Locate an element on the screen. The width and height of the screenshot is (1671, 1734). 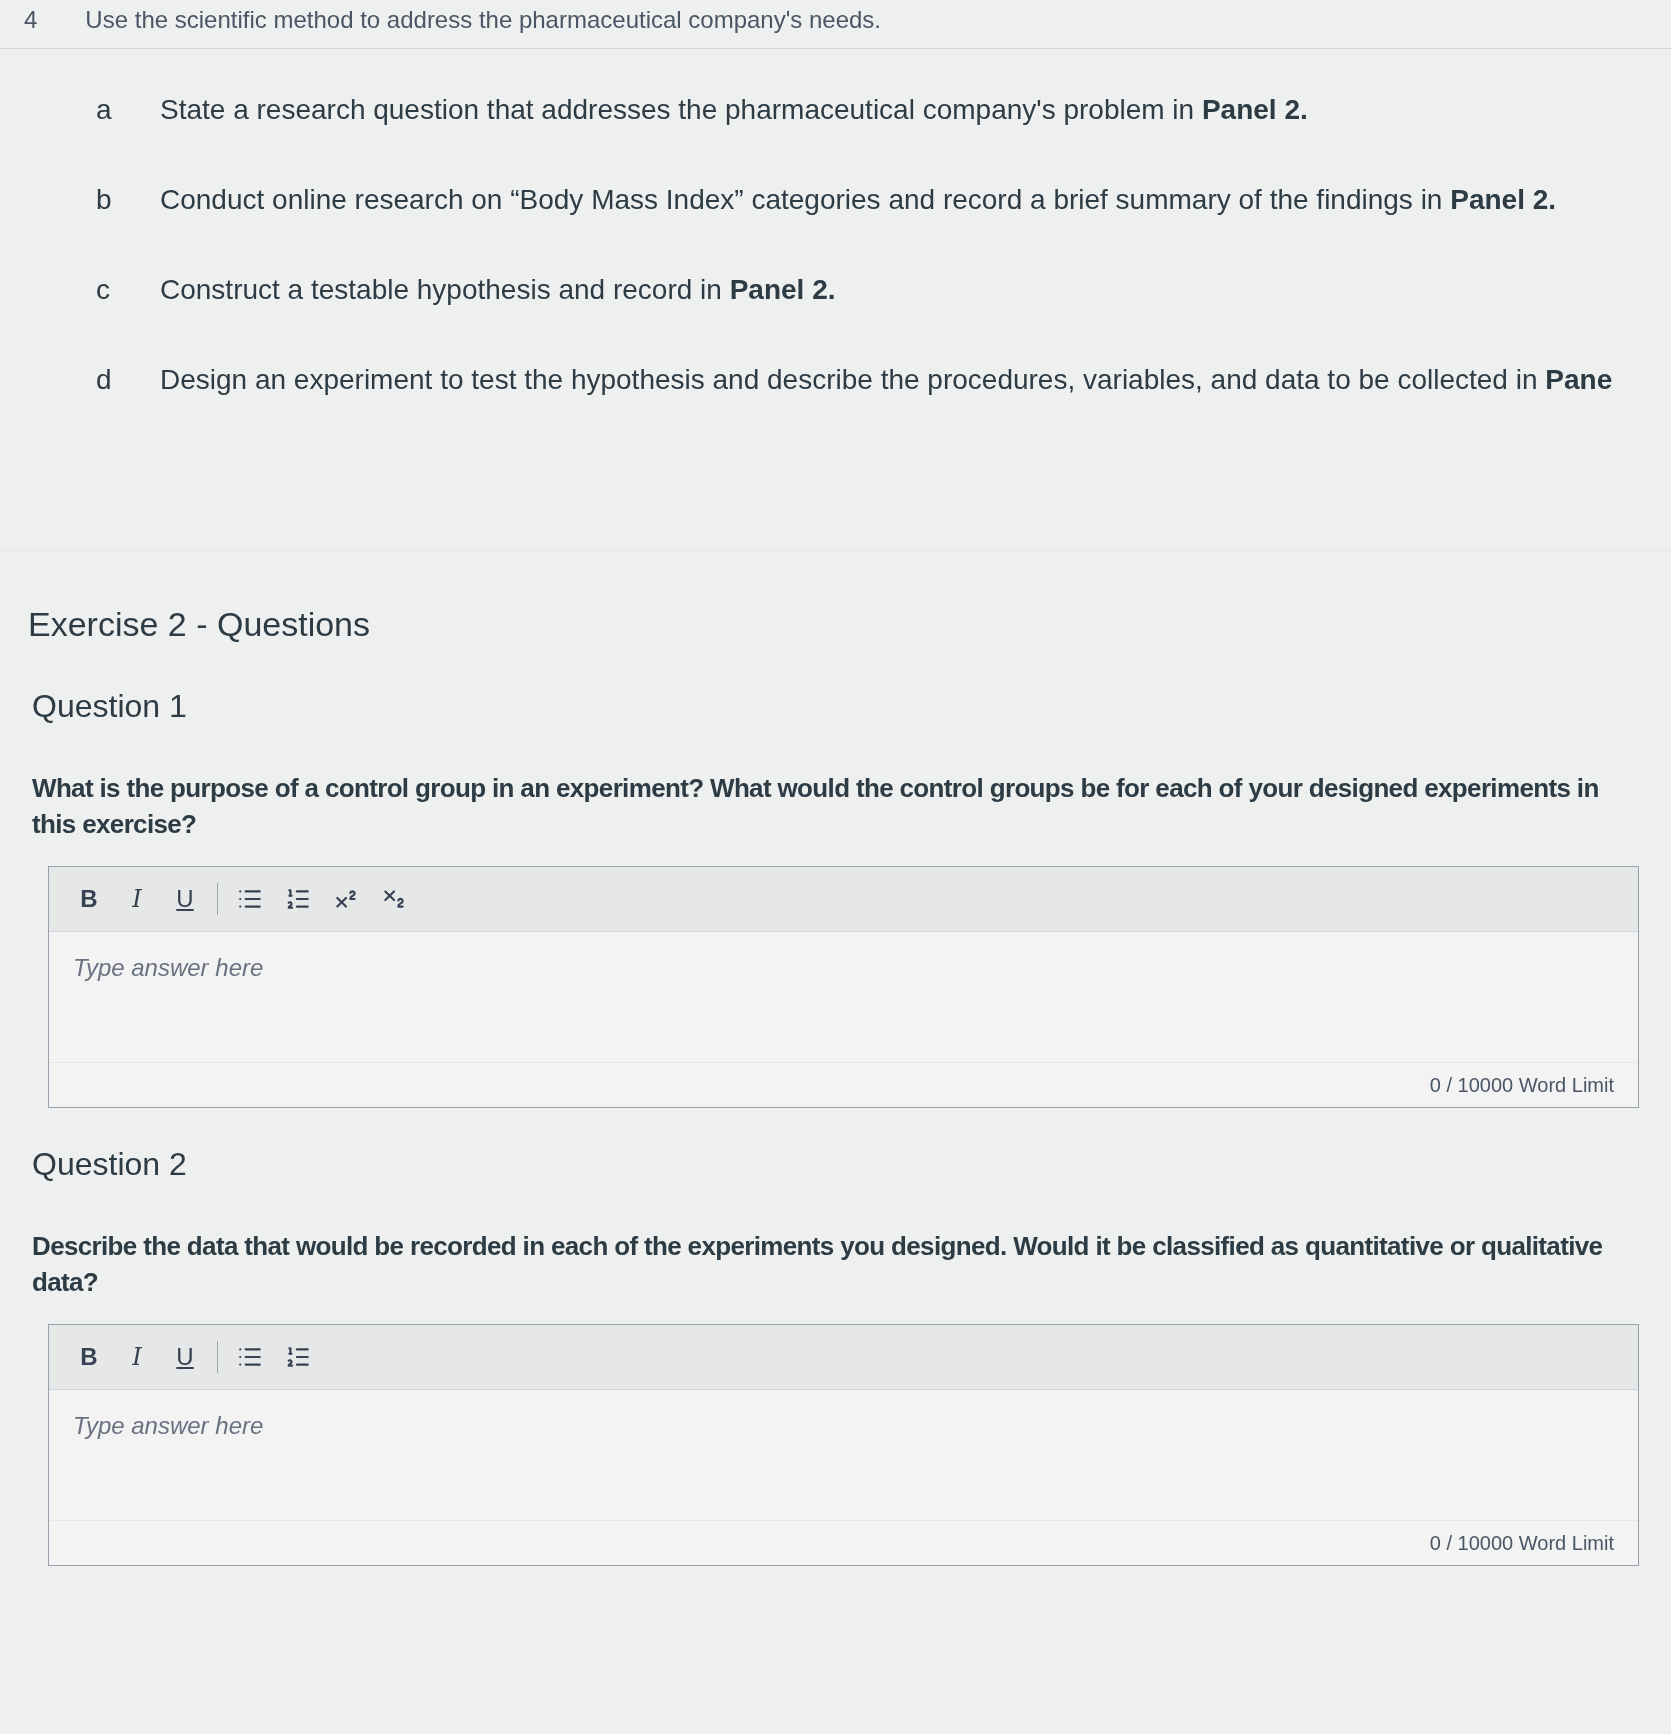
question-title: Question 2 is located at coordinates (110, 1164).